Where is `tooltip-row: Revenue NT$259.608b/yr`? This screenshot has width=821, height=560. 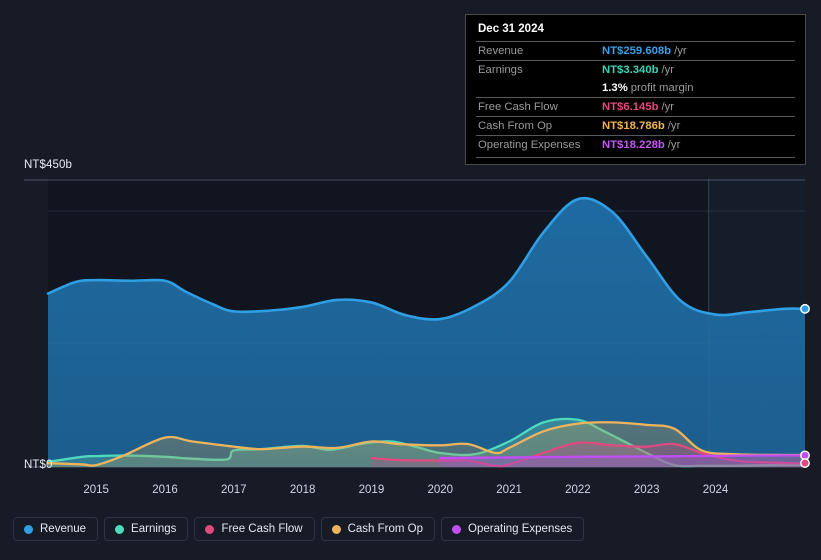 tooltip-row: Revenue NT$259.608b/yr is located at coordinates (635, 50).